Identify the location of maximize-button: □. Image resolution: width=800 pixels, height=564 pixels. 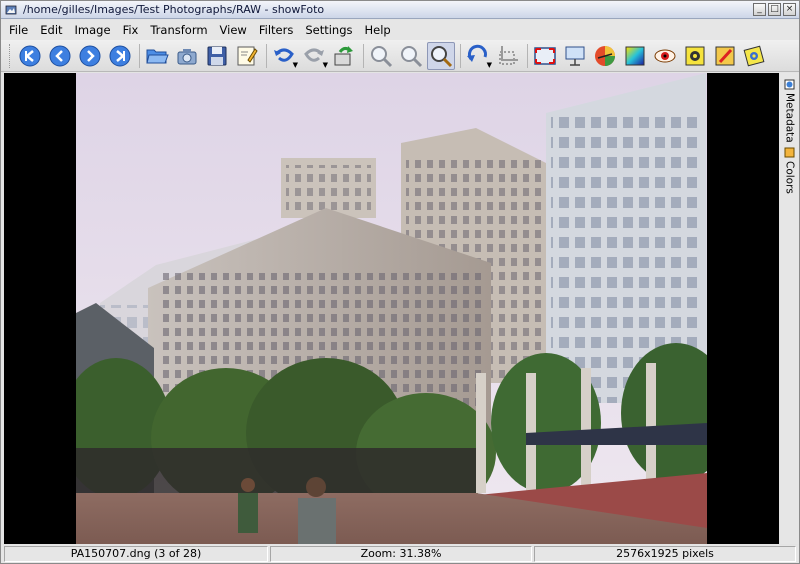
(774, 9).